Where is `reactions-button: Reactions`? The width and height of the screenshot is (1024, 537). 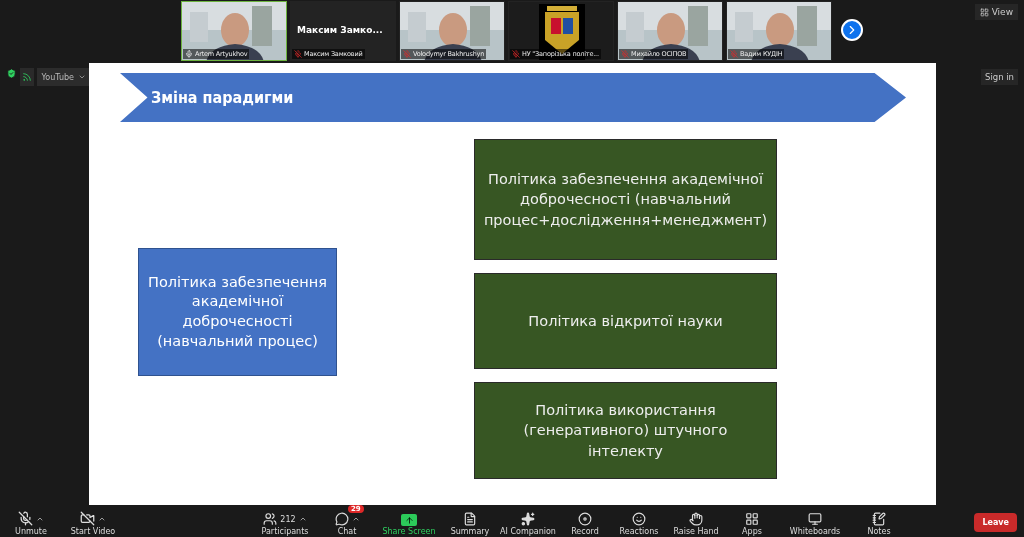
reactions-button: Reactions is located at coordinates (639, 521).